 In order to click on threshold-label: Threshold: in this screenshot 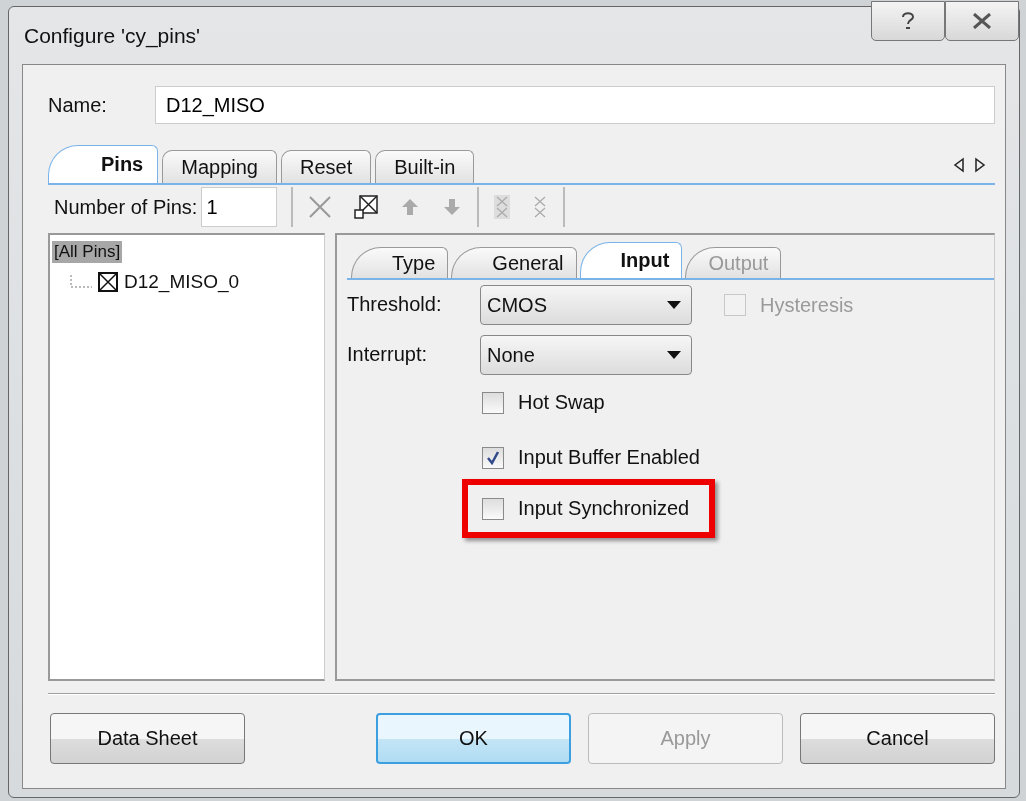, I will do `click(395, 304)`.